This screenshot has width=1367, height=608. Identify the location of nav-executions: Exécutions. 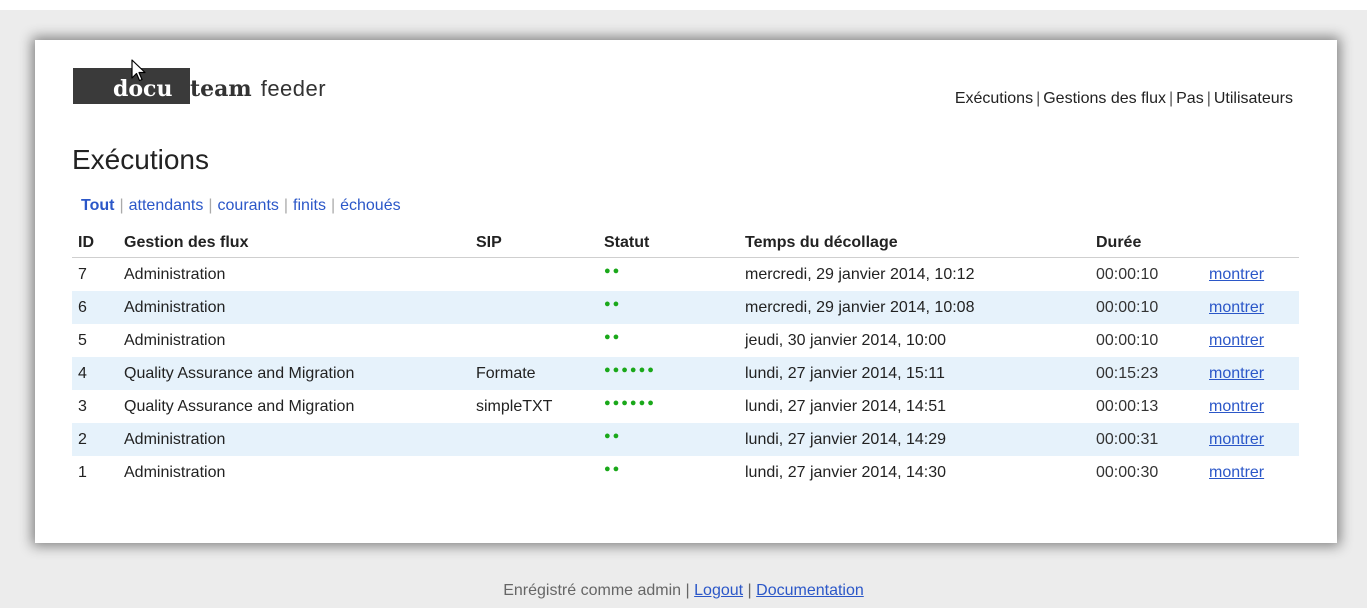
(994, 98).